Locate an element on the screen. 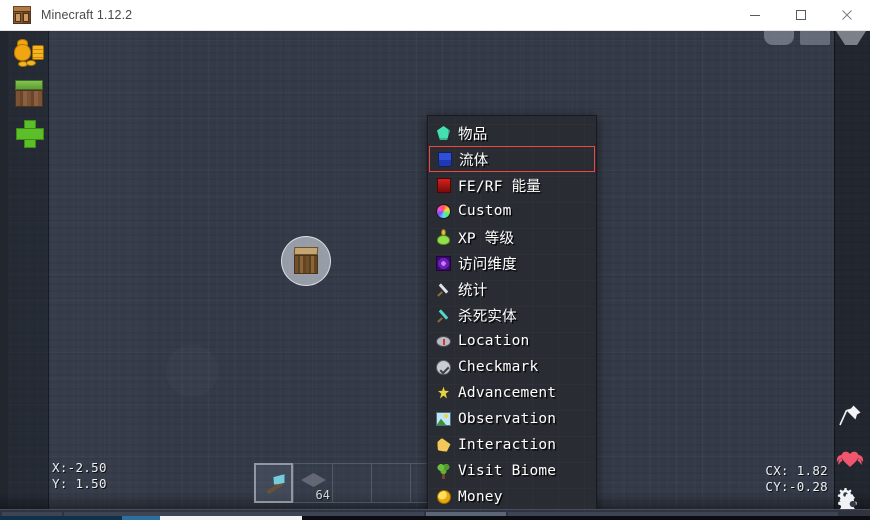  top-right-widgets is located at coordinates (815, 38).